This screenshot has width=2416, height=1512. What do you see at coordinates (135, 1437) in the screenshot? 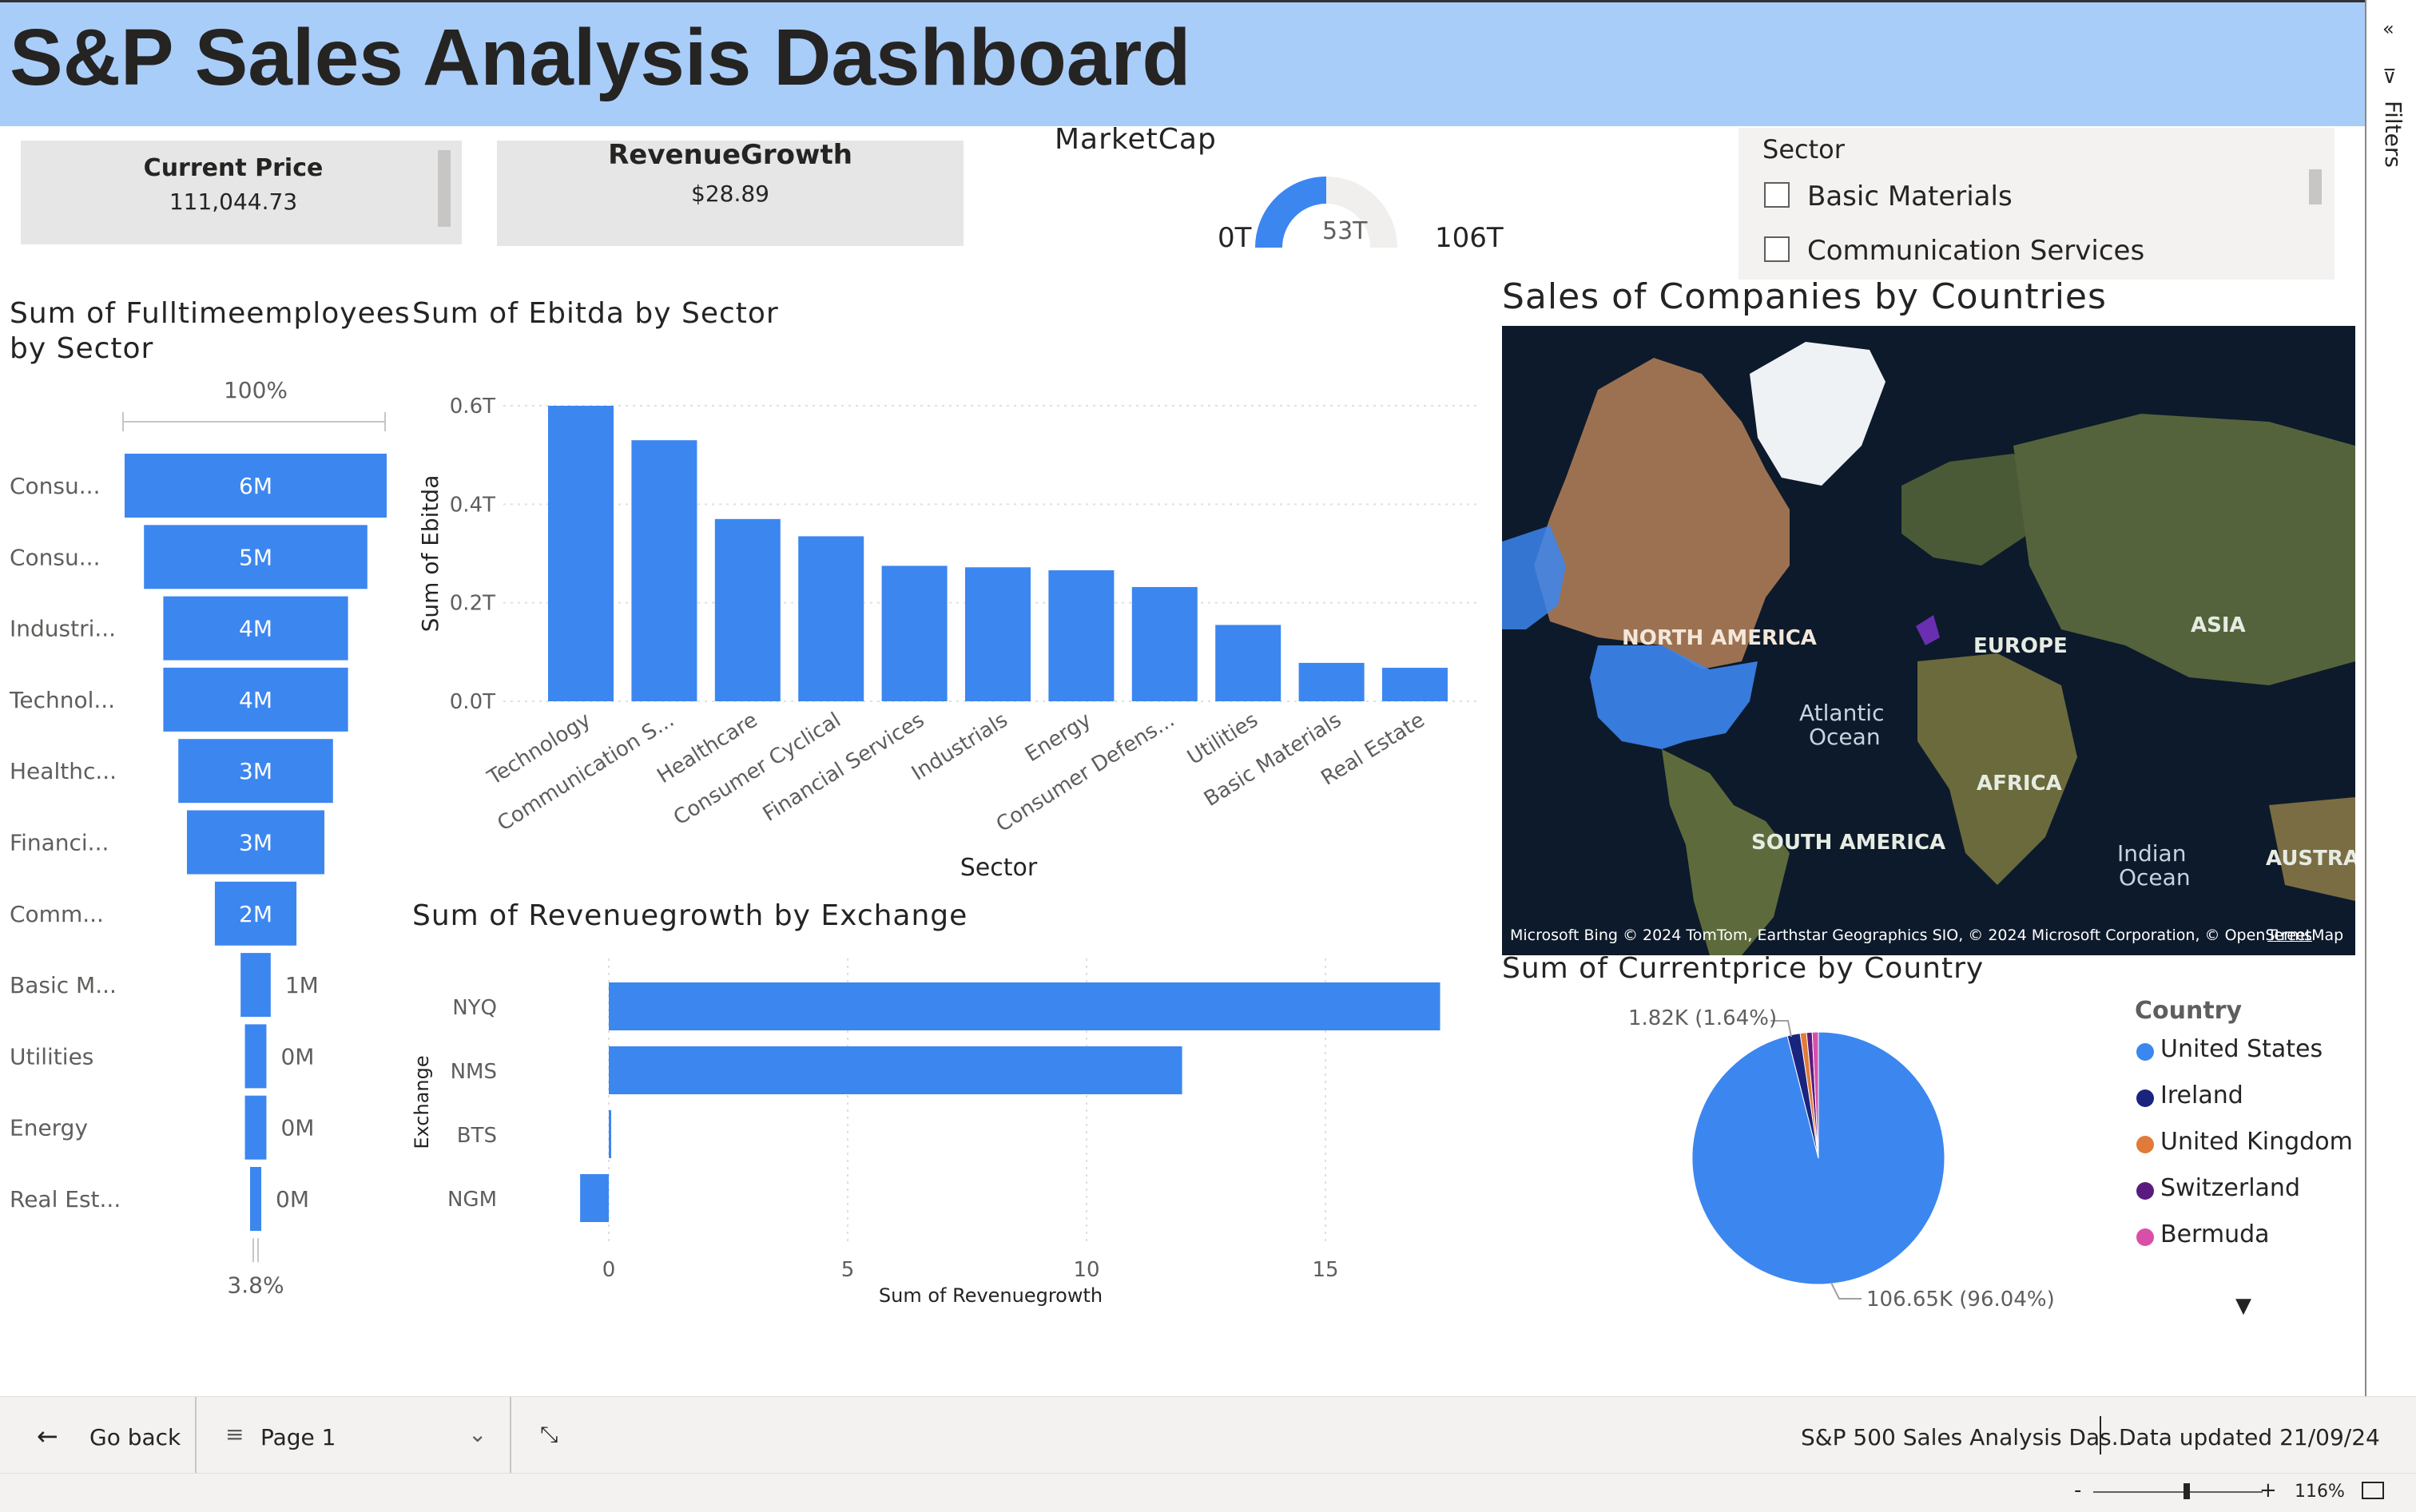
I see `go-back-button: Go back` at bounding box center [135, 1437].